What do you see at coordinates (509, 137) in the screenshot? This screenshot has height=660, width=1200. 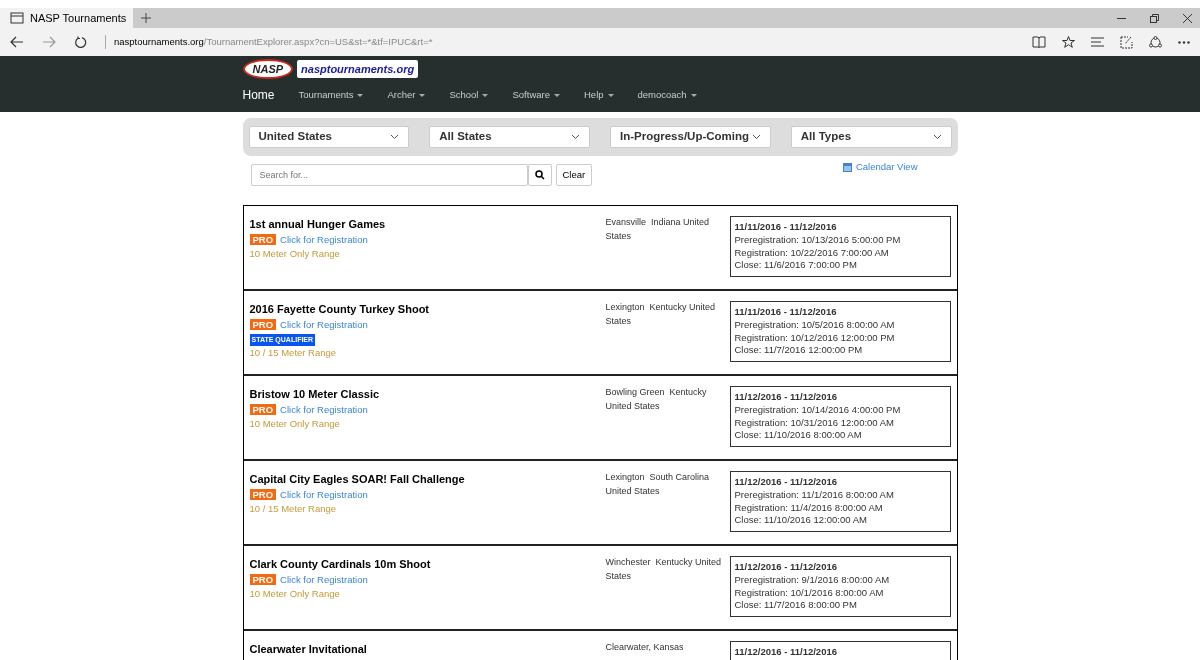 I see `filter-dropdown: All States` at bounding box center [509, 137].